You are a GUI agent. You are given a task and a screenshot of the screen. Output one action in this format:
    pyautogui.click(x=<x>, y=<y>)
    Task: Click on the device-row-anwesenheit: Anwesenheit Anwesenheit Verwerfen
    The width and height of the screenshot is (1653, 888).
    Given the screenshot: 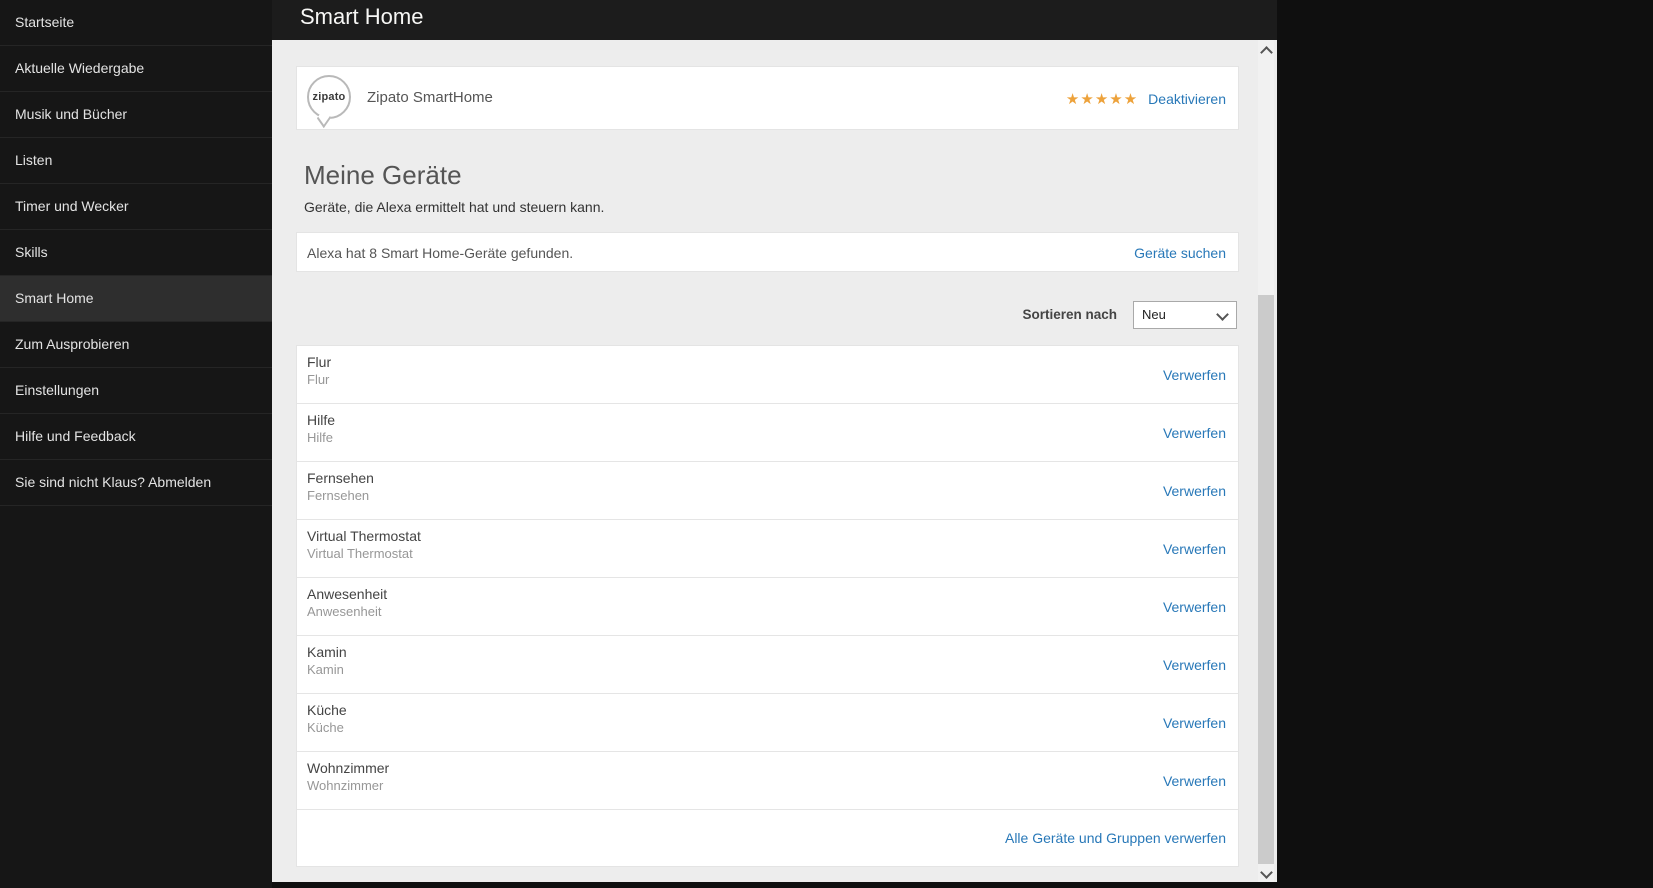 What is the action you would take?
    pyautogui.click(x=767, y=607)
    